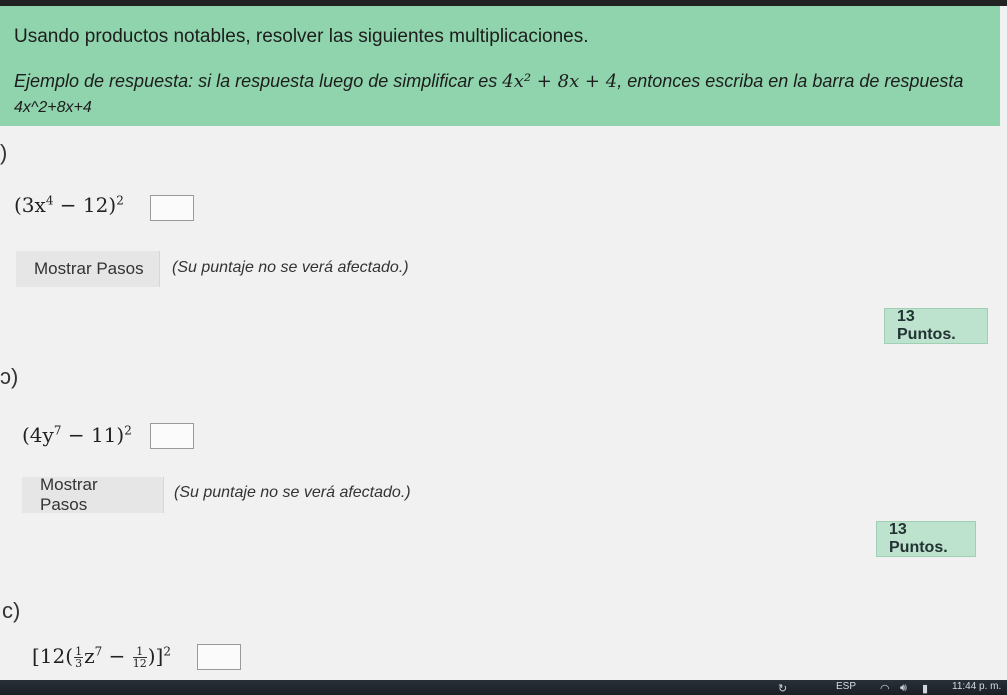 The image size is (1007, 695). What do you see at coordinates (846, 686) in the screenshot?
I see `language-indicator: ESP` at bounding box center [846, 686].